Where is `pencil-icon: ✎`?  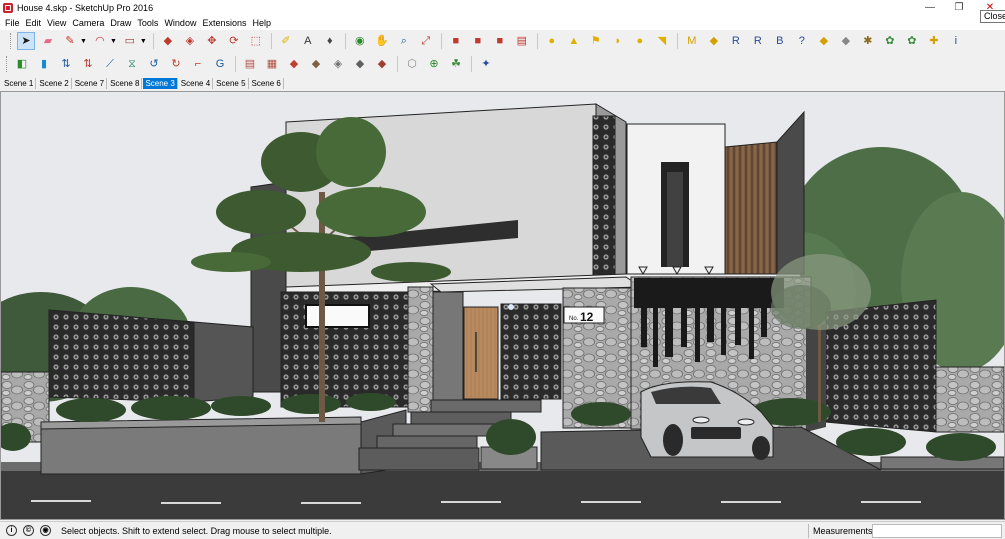 pencil-icon: ✎ is located at coordinates (70, 41).